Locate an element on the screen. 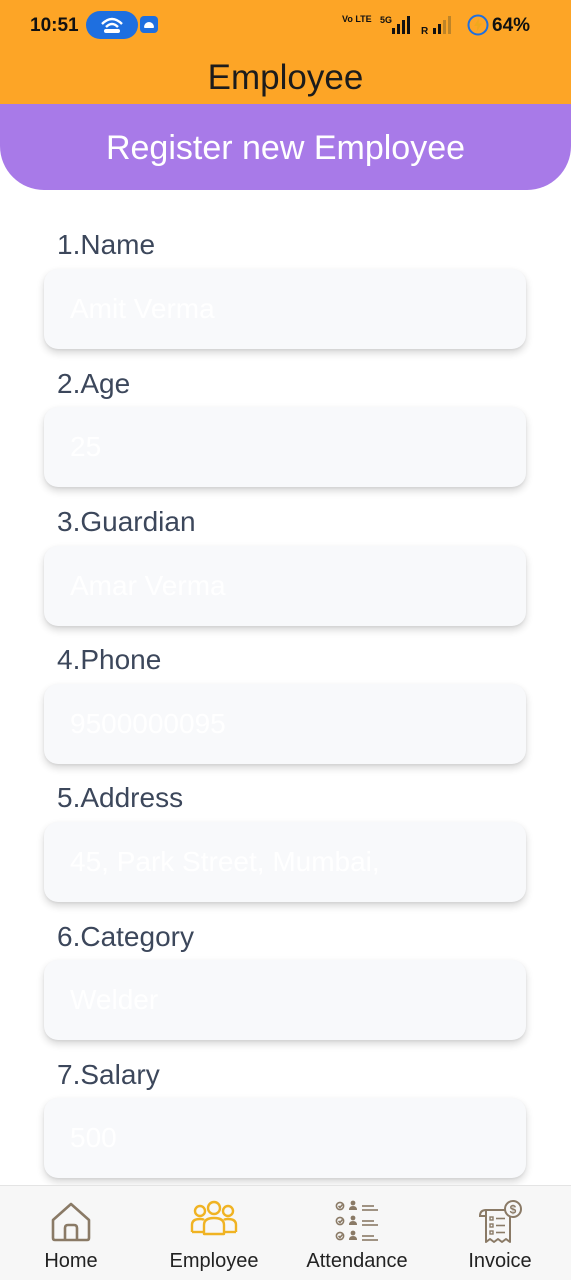 The height and width of the screenshot is (1280, 571). name-label: 1.Name is located at coordinates (106, 244).